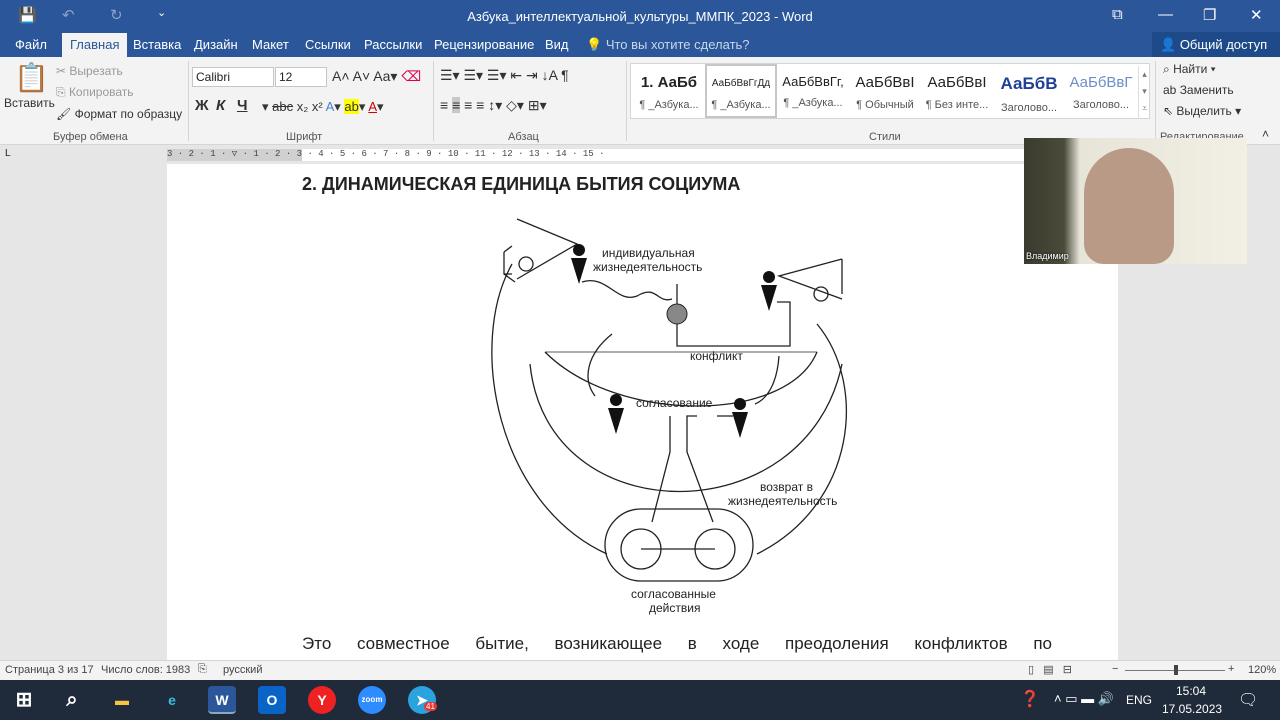  What do you see at coordinates (8, 153) in the screenshot?
I see `tab-selector-icon: L` at bounding box center [8, 153].